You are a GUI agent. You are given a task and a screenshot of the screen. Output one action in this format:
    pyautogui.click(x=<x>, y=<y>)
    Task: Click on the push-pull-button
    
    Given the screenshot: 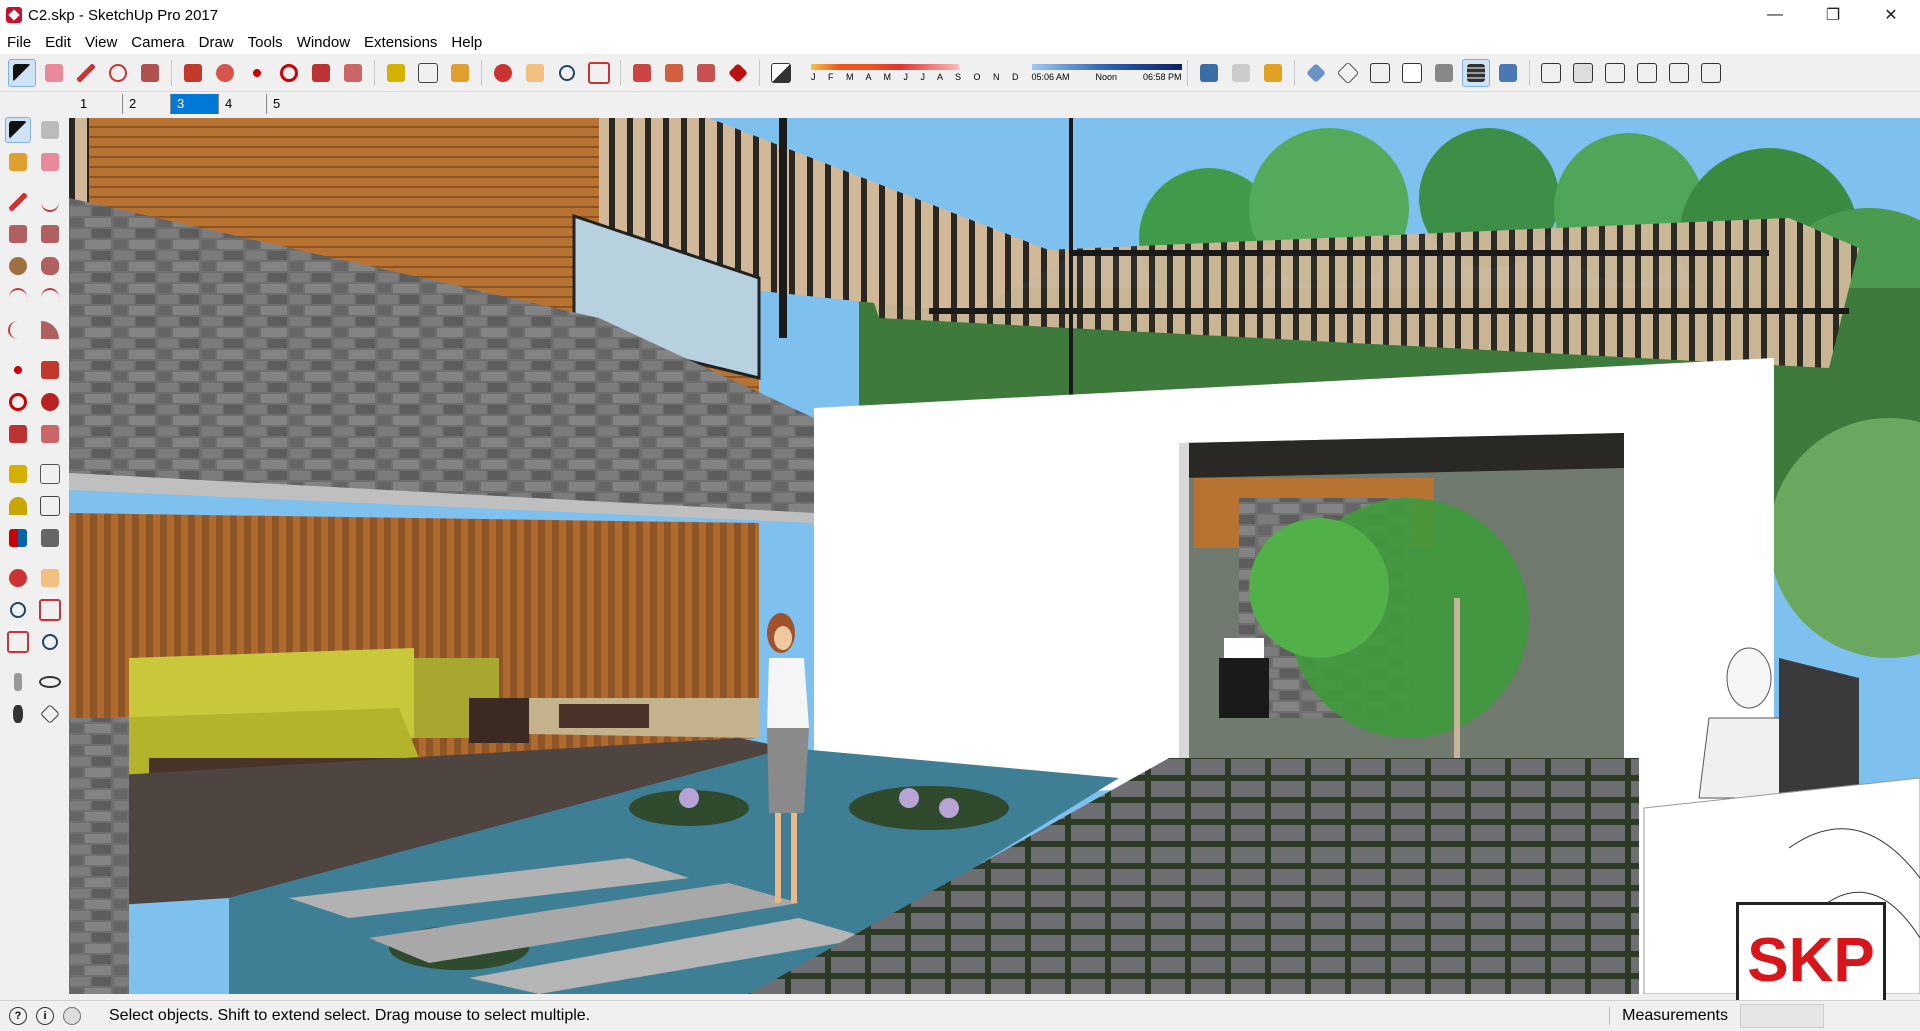 What is the action you would take?
    pyautogui.click(x=193, y=73)
    